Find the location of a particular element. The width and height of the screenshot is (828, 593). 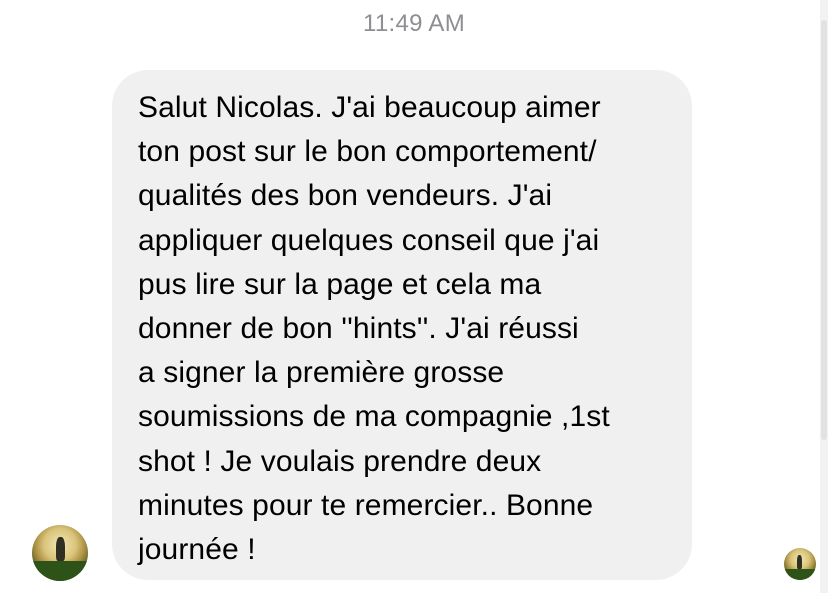

scrollbar-thumb is located at coordinates (824, 230).